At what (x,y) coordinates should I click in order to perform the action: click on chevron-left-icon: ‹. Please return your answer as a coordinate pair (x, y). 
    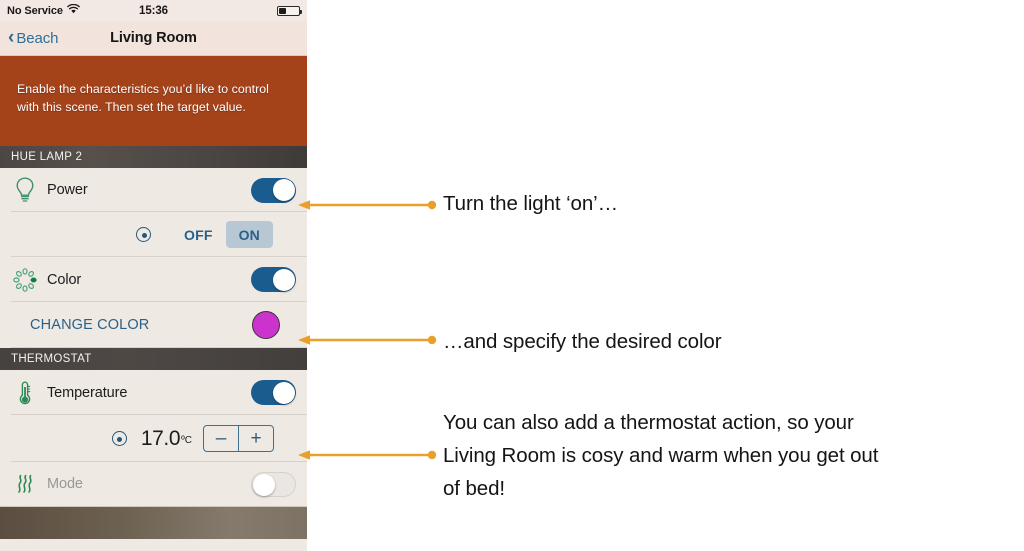
    Looking at the image, I should click on (11, 37).